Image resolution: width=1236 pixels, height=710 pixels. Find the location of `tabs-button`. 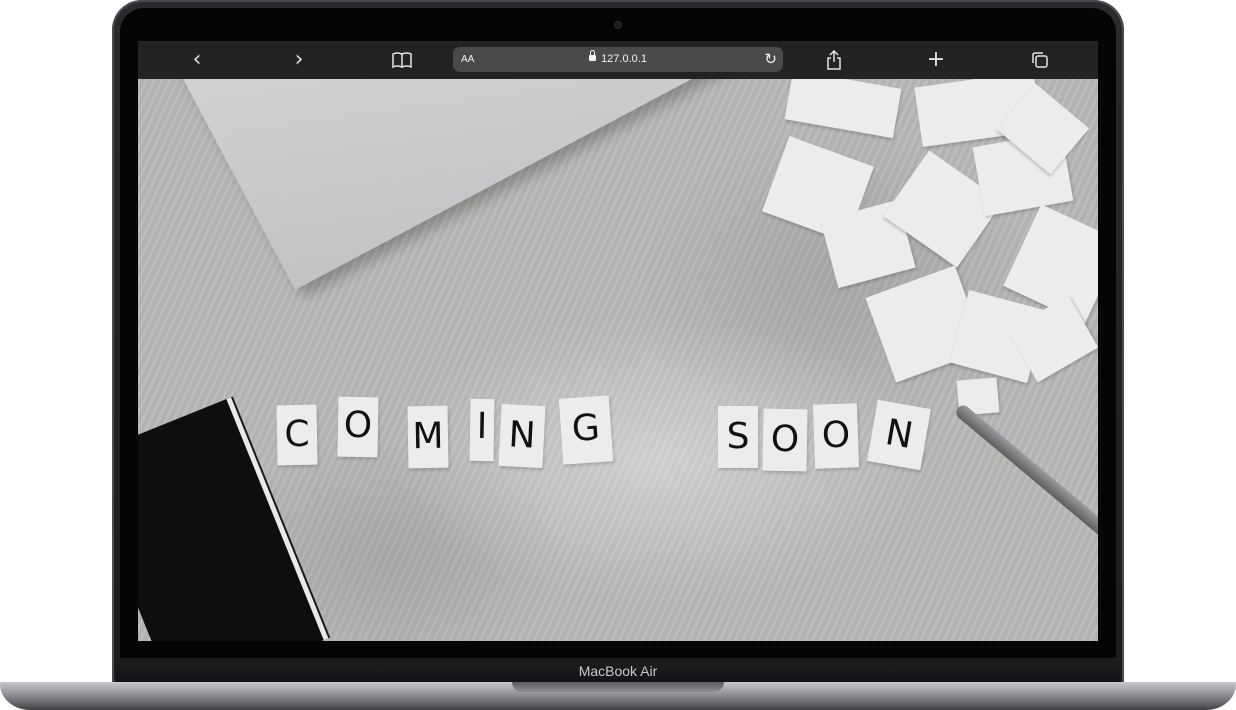

tabs-button is located at coordinates (1040, 60).